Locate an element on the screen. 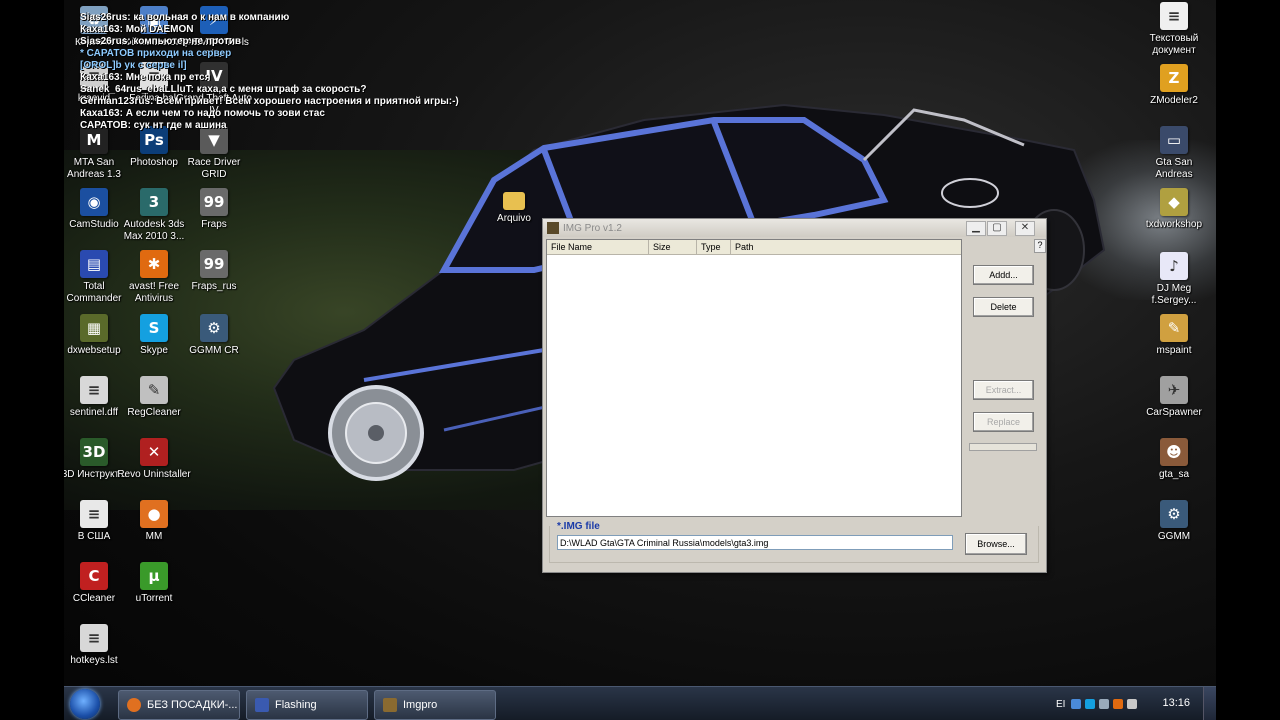 The width and height of the screenshot is (1280, 720). desktop-icon-ggmm: ⚙ GGMM is located at coordinates (1174, 521).